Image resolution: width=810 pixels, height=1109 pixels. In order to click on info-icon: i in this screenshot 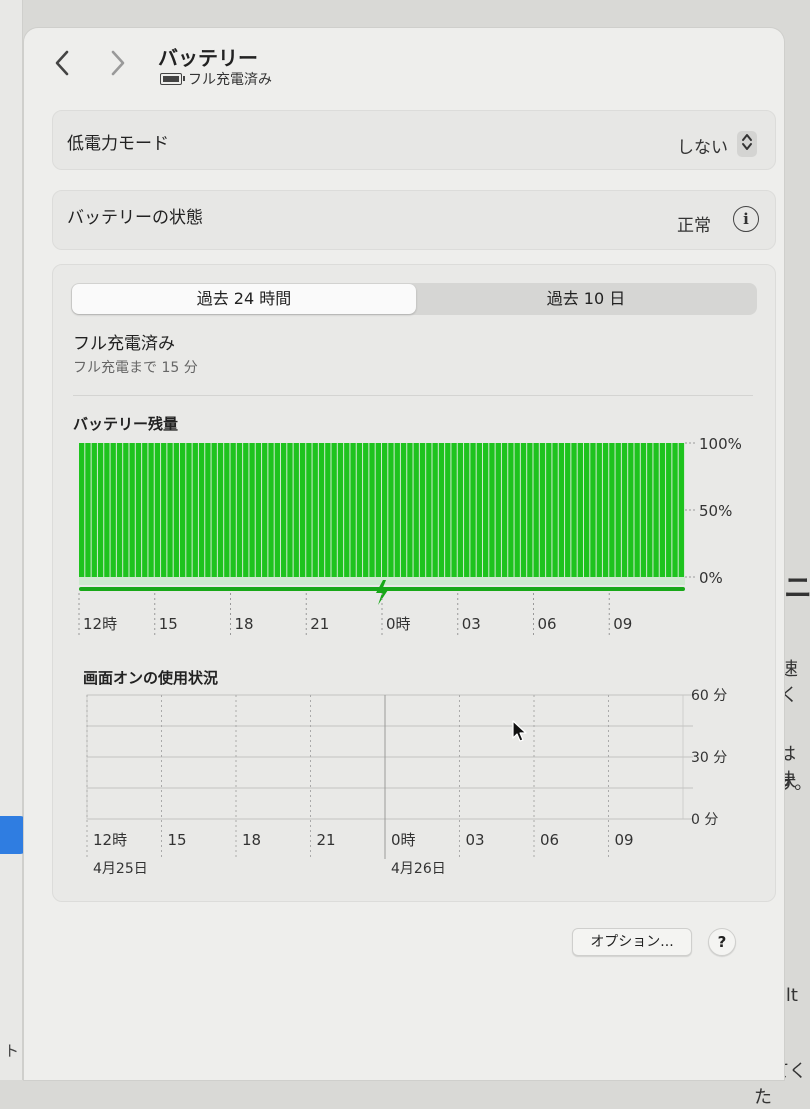, I will do `click(746, 219)`.